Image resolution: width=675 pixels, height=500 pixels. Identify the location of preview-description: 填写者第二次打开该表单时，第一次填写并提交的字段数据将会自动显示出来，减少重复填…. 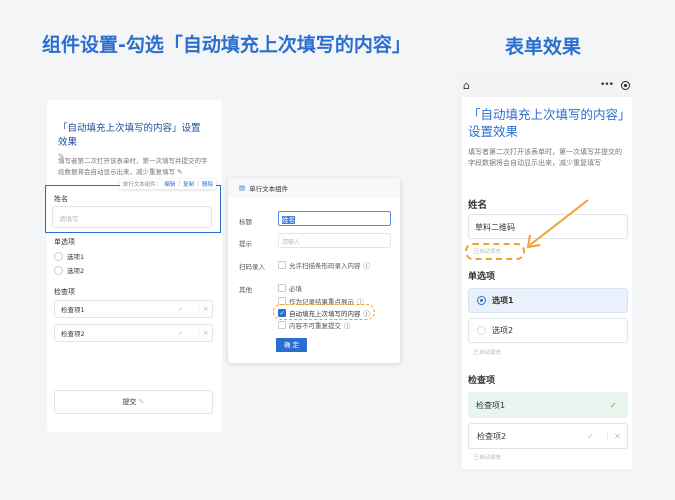
(545, 157).